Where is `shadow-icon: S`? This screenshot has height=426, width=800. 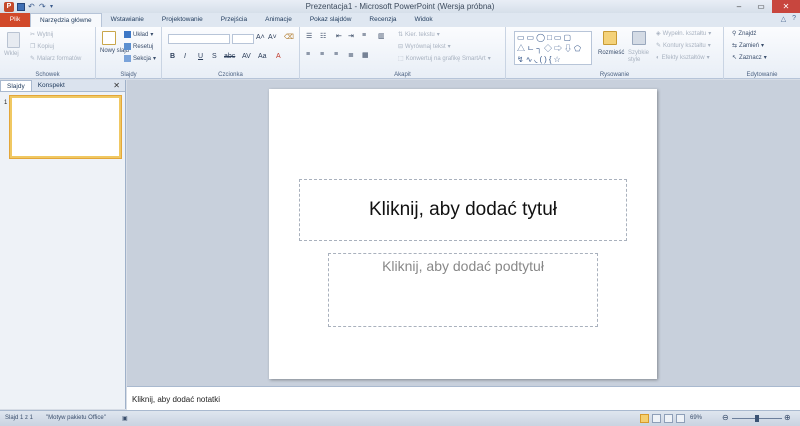 shadow-icon: S is located at coordinates (214, 56).